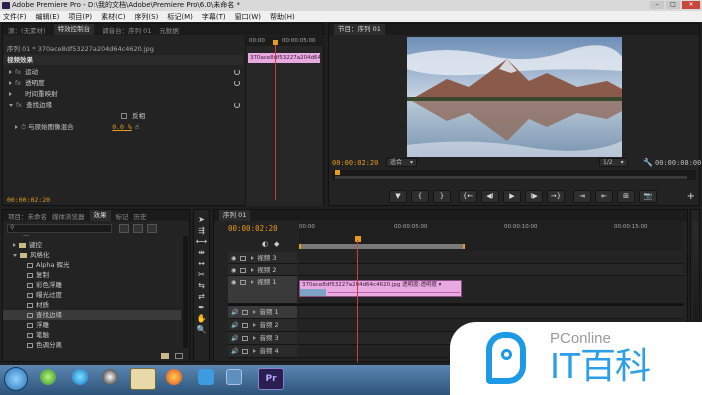 The height and width of the screenshot is (395, 702). Describe the element at coordinates (512, 196) in the screenshot. I see `play-button: ▶` at that location.